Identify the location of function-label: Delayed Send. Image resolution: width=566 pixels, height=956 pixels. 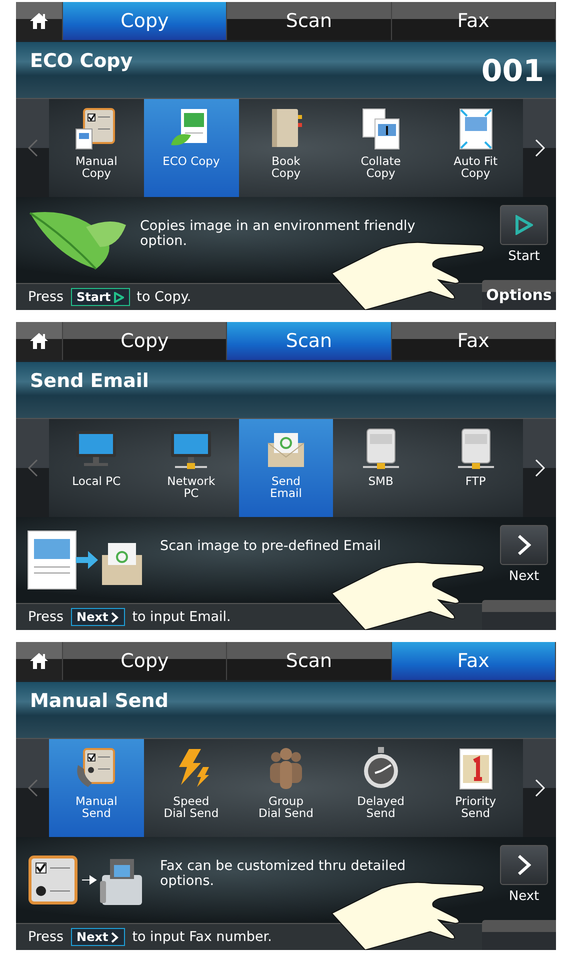
(380, 807).